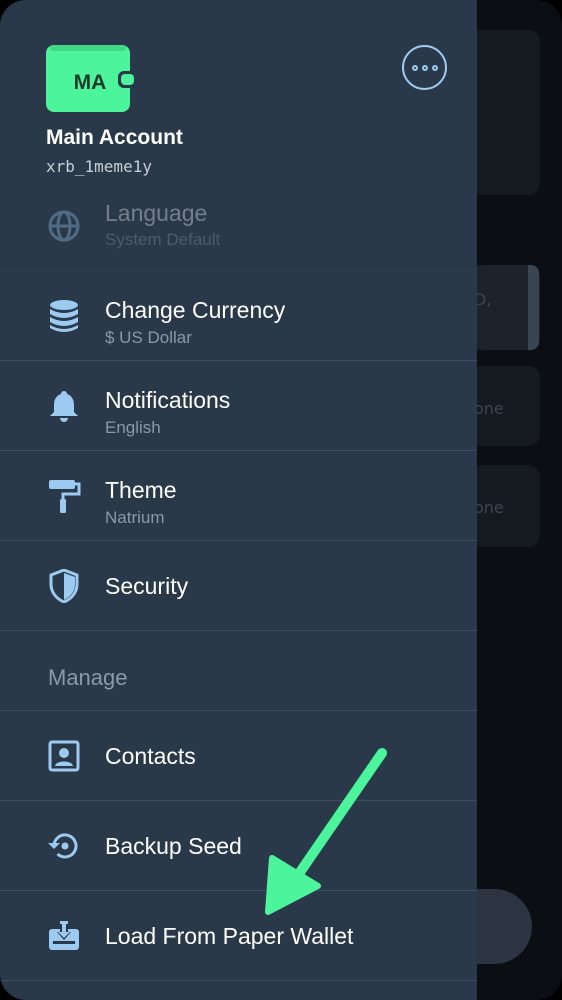 The height and width of the screenshot is (1000, 562). Describe the element at coordinates (238, 226) in the screenshot. I see `settings-item-language: Language System Default` at that location.